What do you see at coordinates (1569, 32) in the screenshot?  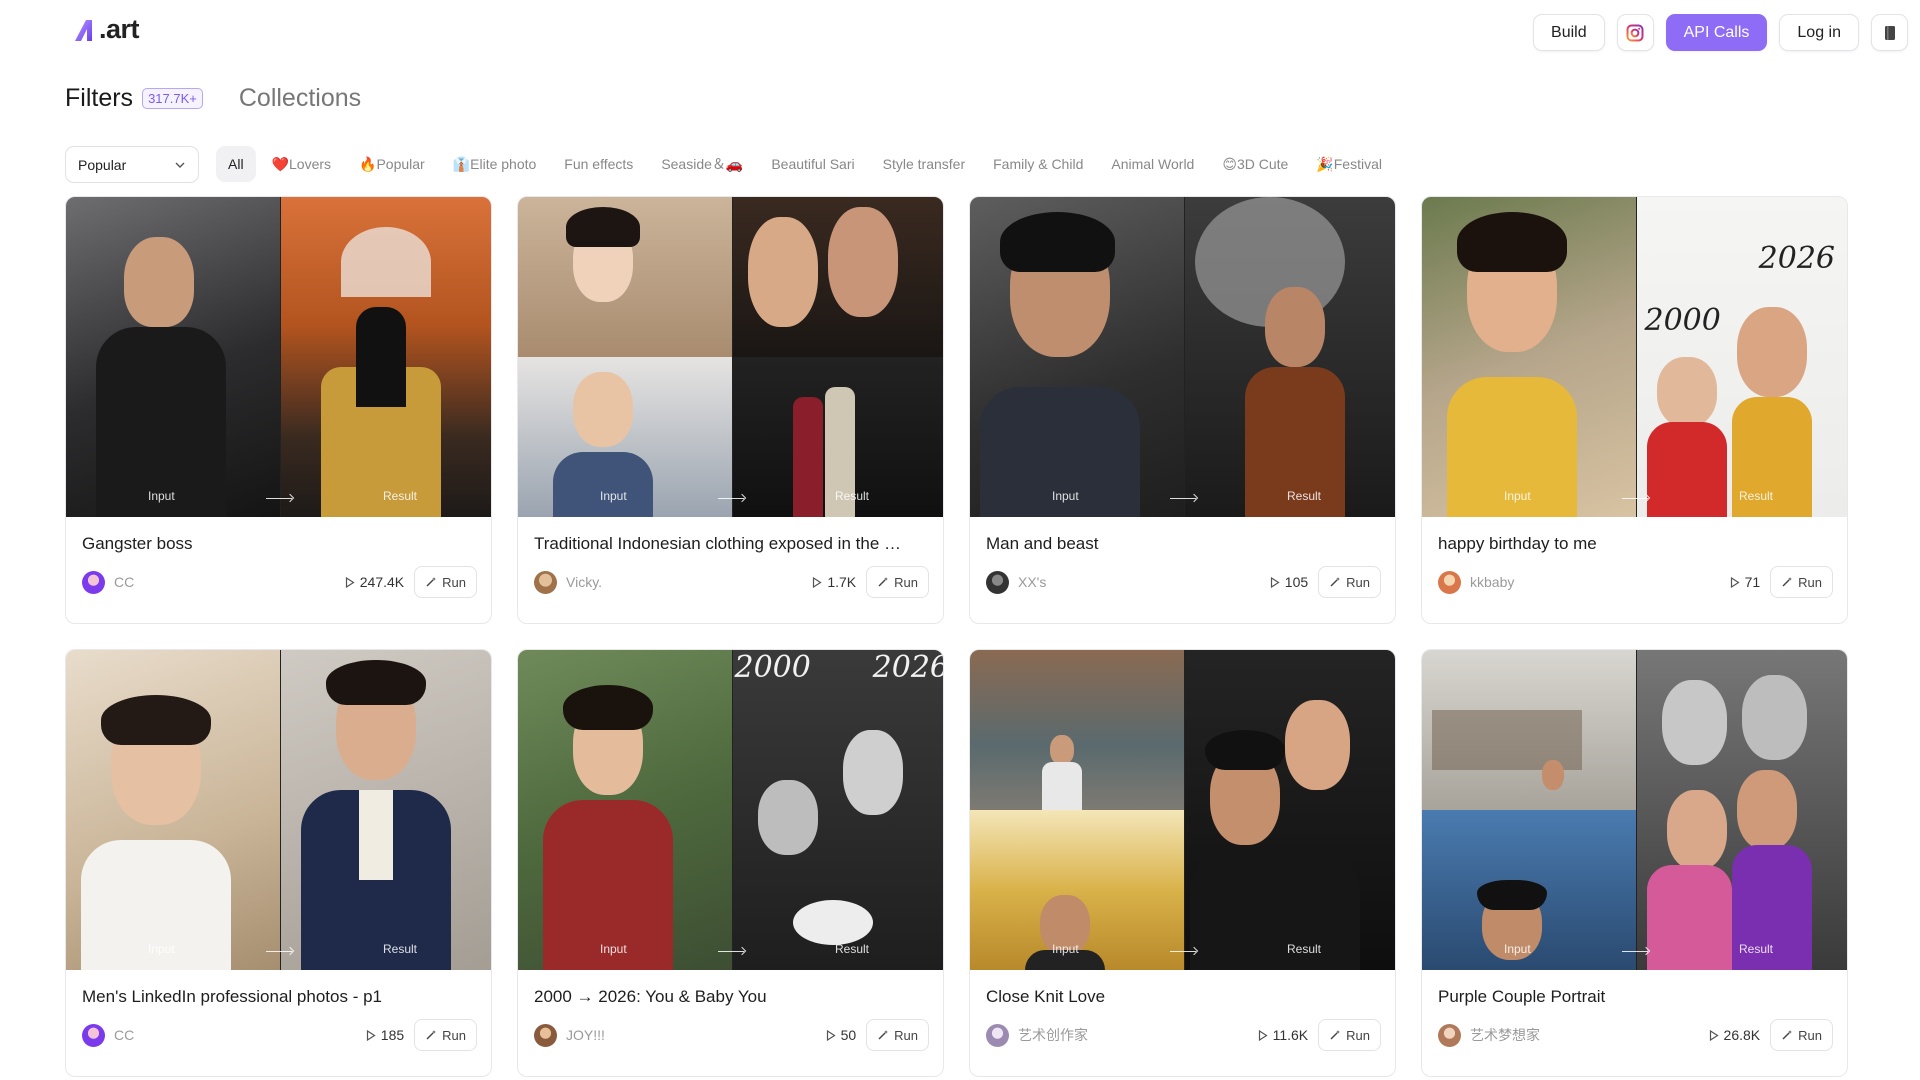 I see `build-button: Build` at bounding box center [1569, 32].